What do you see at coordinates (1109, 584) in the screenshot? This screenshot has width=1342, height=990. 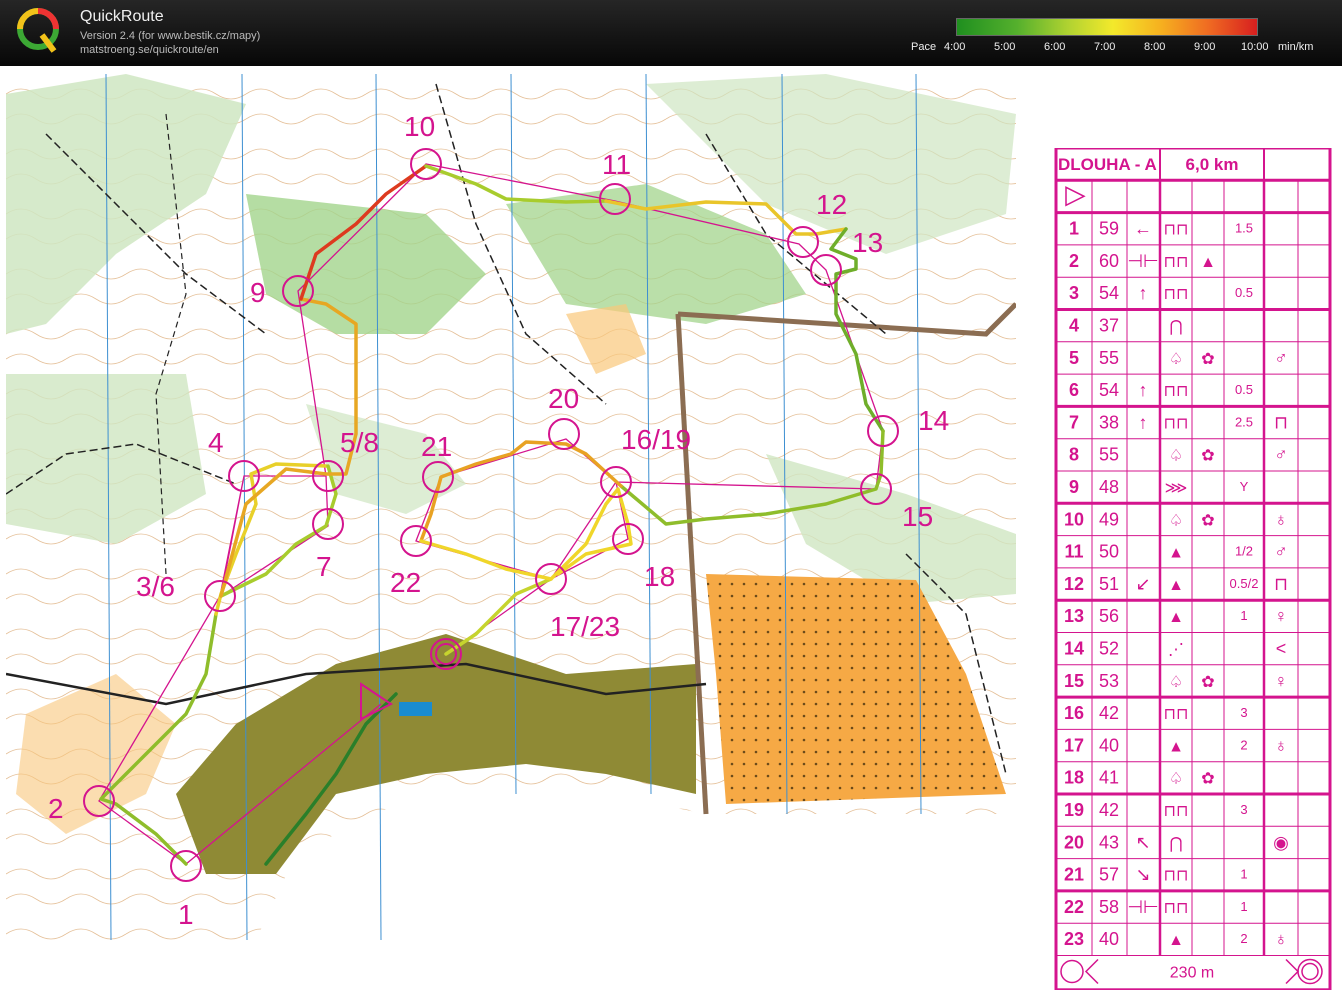 I see `control-code: 51` at bounding box center [1109, 584].